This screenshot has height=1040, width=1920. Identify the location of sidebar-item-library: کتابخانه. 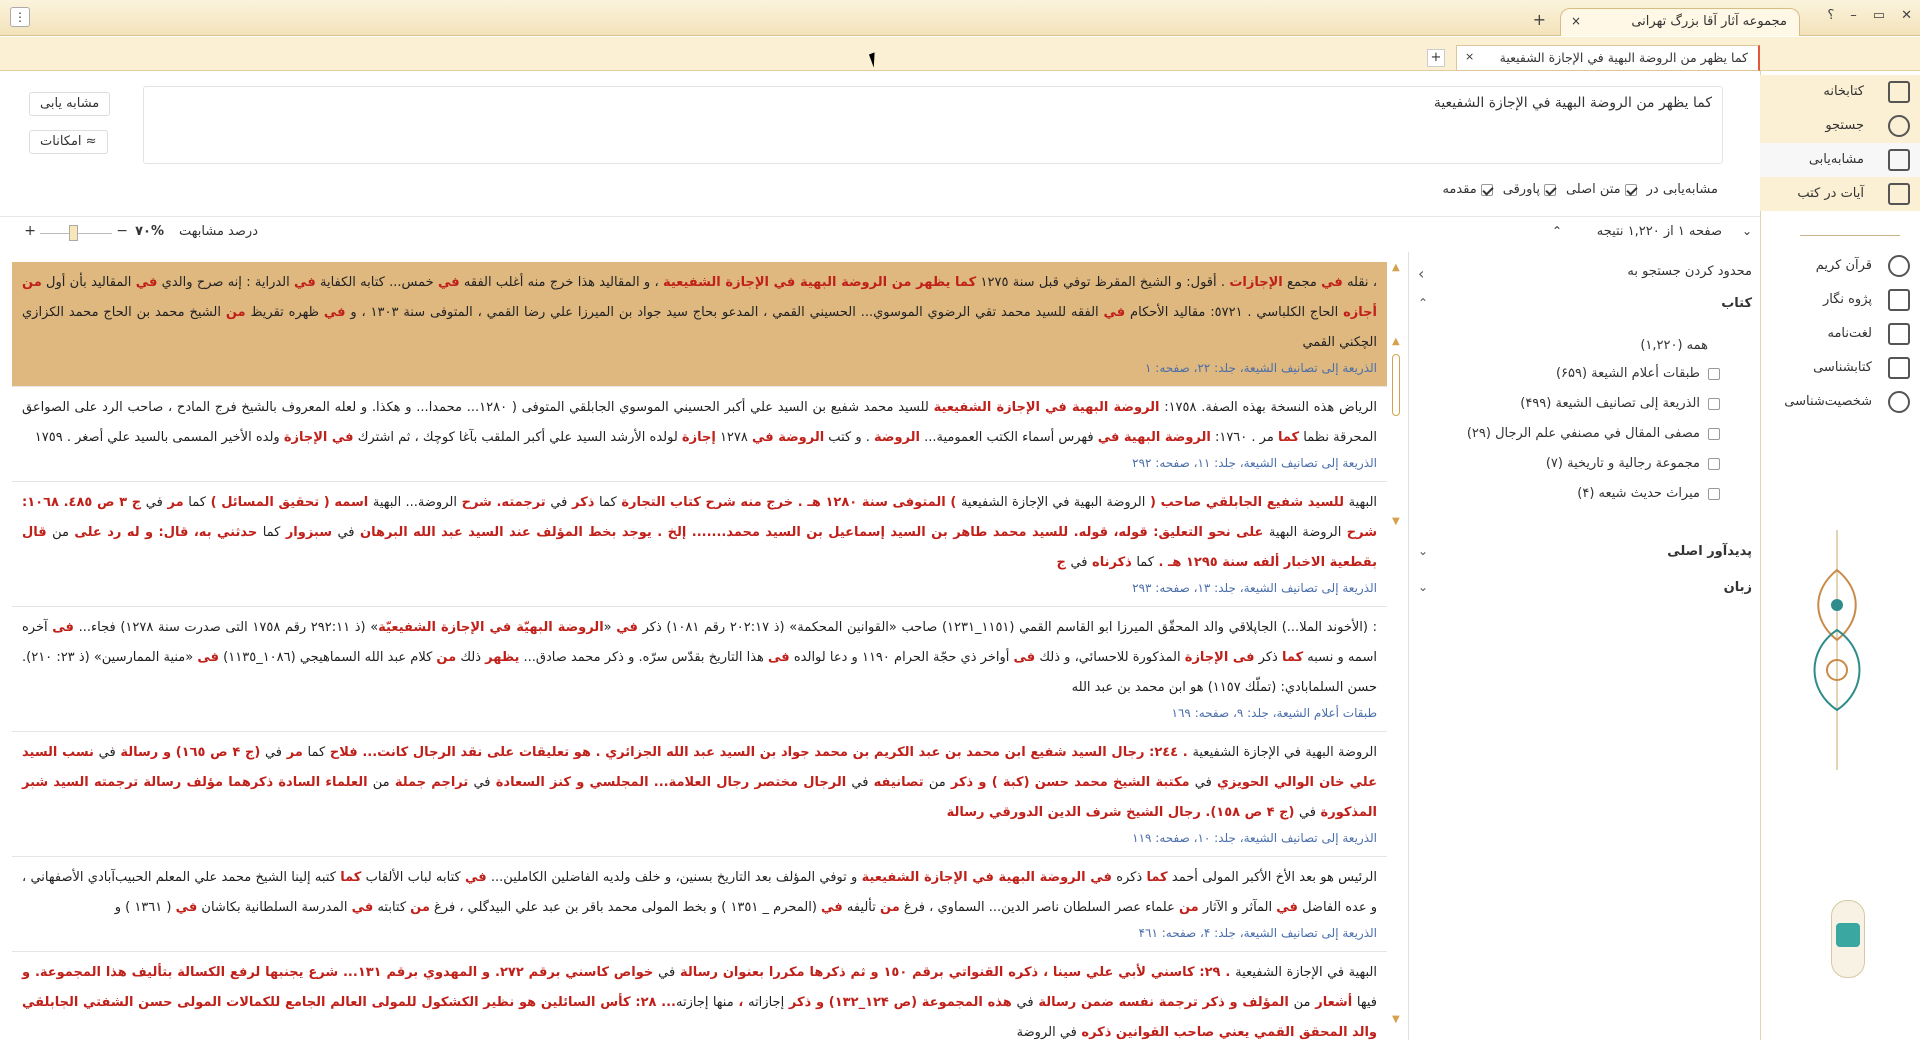
(1840, 92).